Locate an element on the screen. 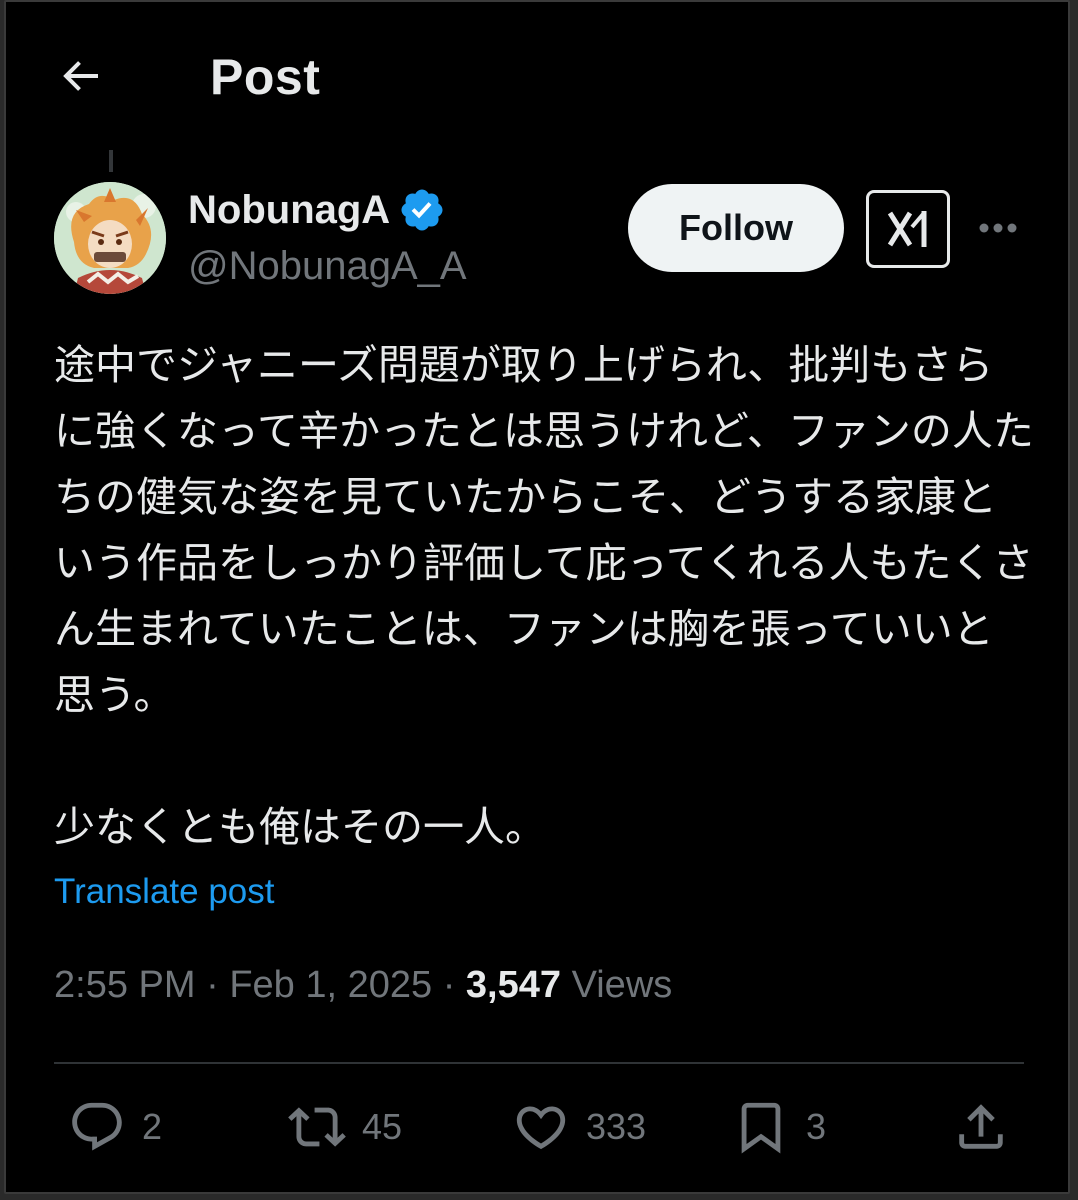 The image size is (1078, 1200). page-title: Post is located at coordinates (265, 77).